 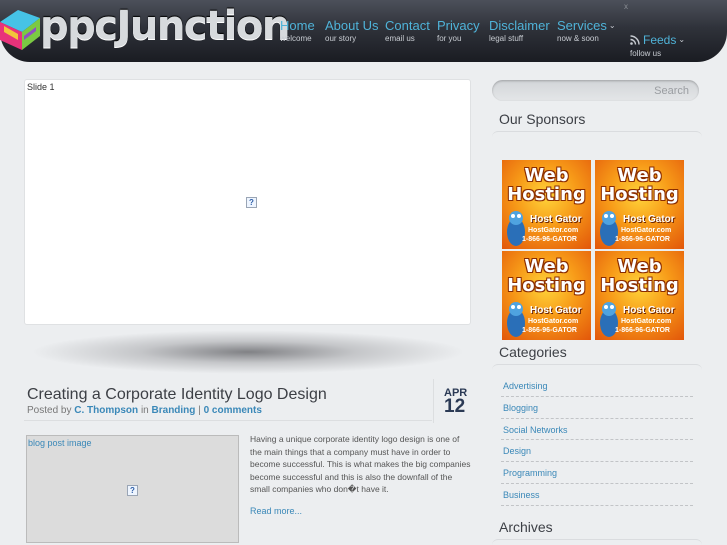 What do you see at coordinates (341, 38) in the screenshot?
I see `nav-sublabel: our story` at bounding box center [341, 38].